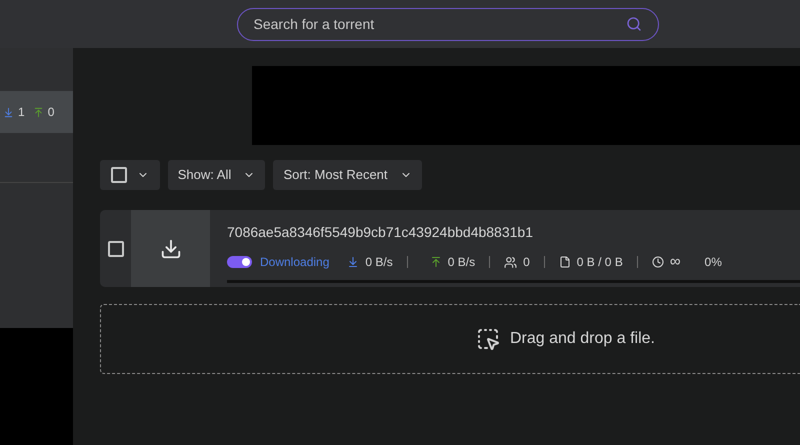 This screenshot has height=445, width=800. Describe the element at coordinates (658, 262) in the screenshot. I see `clock-icon` at that location.